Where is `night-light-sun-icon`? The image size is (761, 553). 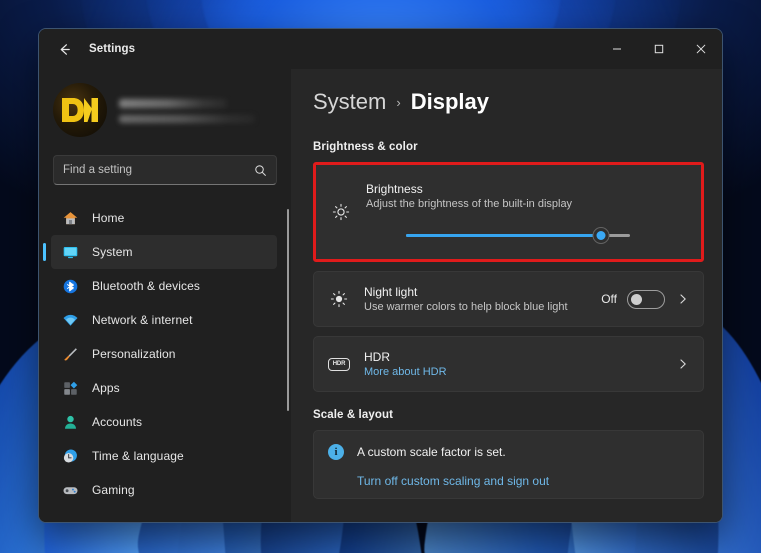
night-light-sun-icon is located at coordinates (339, 299).